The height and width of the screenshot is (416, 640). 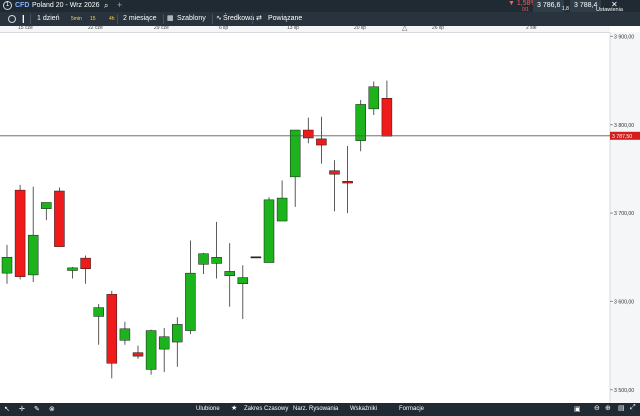 What do you see at coordinates (66, 5) in the screenshot?
I see `instrument-name: Poland 20 - Wrz 2026` at bounding box center [66, 5].